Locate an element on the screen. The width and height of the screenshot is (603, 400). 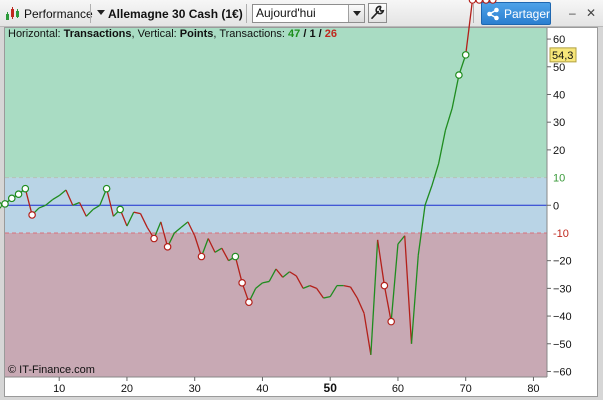
x-tick-label: 10 is located at coordinates (59, 389).